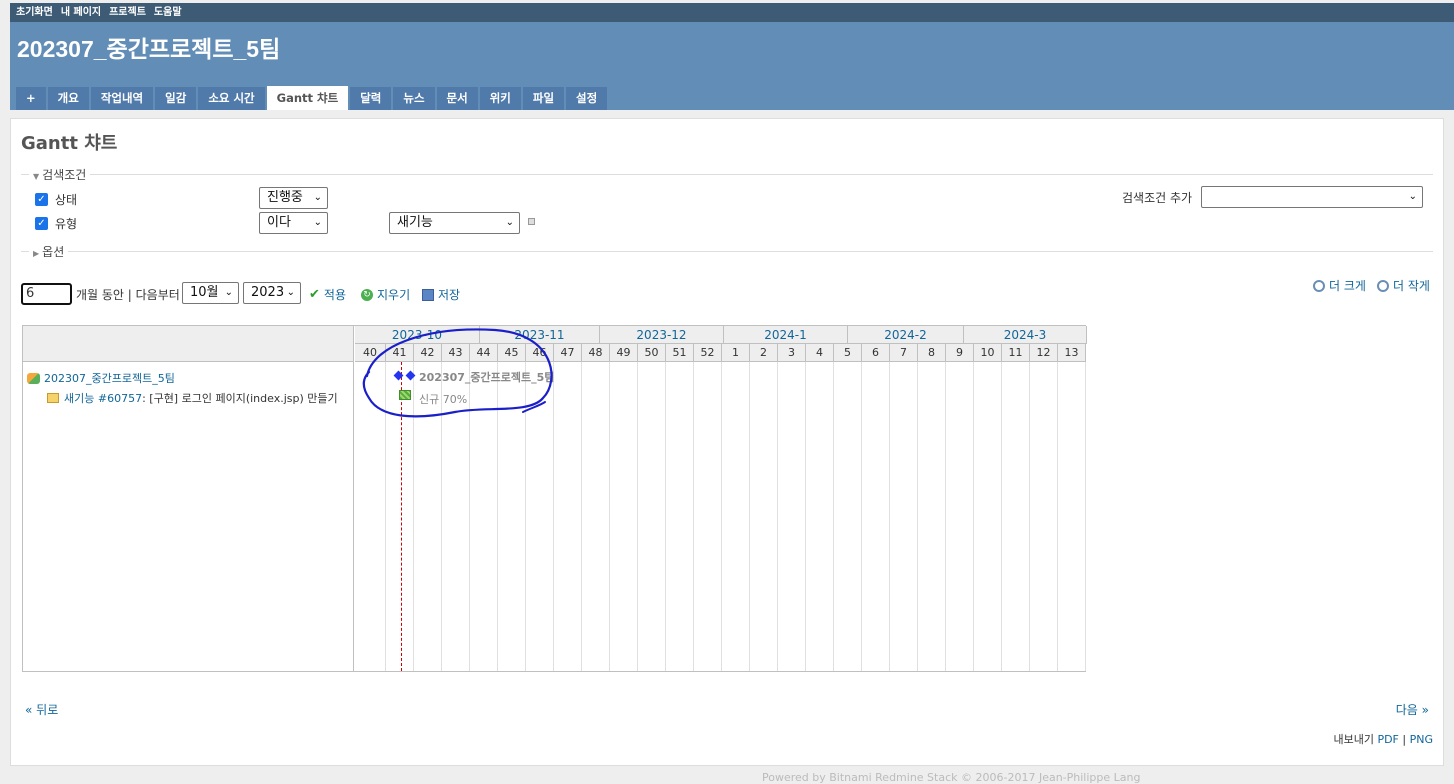 The height and width of the screenshot is (784, 1454). What do you see at coordinates (988, 353) in the screenshot?
I see `week-header: 10` at bounding box center [988, 353].